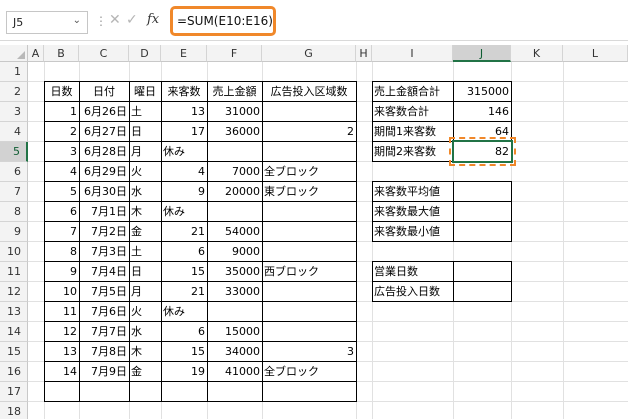 The width and height of the screenshot is (628, 419). I want to click on row-header-2: 2, so click(14, 92).